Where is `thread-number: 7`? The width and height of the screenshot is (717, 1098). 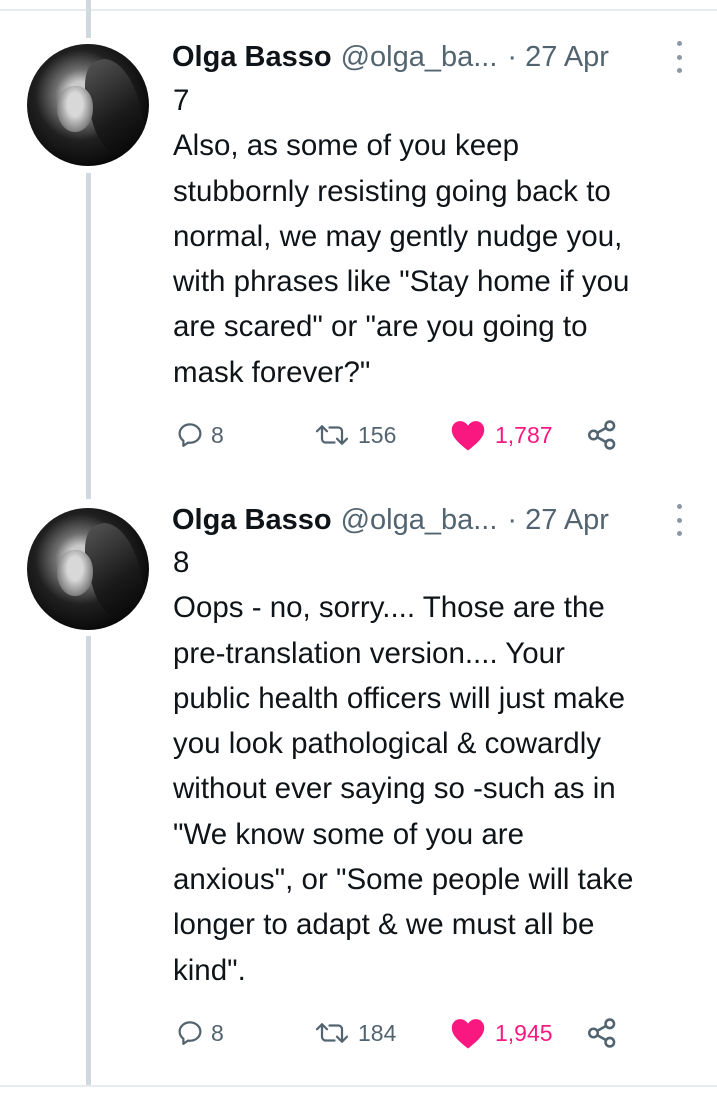
thread-number: 7 is located at coordinates (181, 100).